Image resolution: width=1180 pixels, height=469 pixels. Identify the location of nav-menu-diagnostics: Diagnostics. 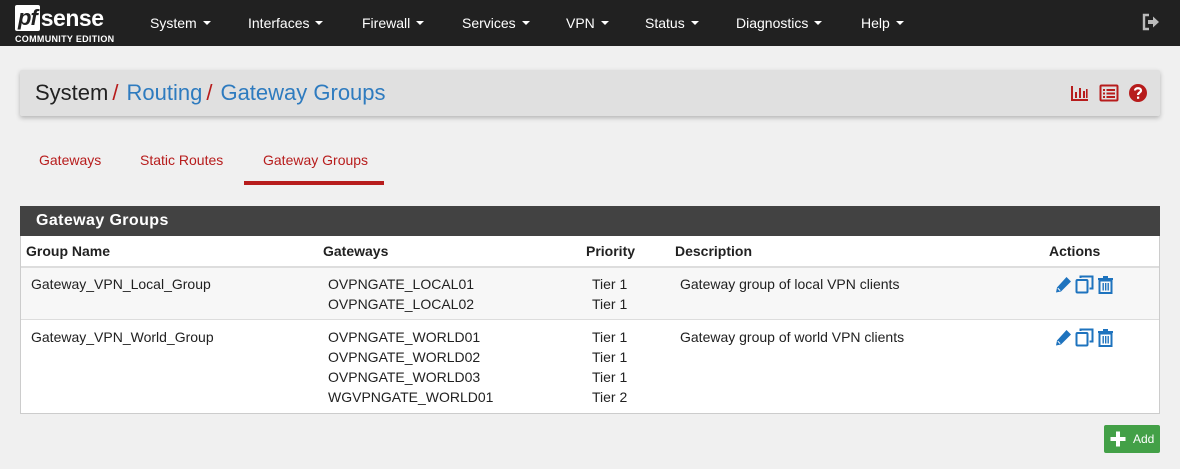
(779, 23).